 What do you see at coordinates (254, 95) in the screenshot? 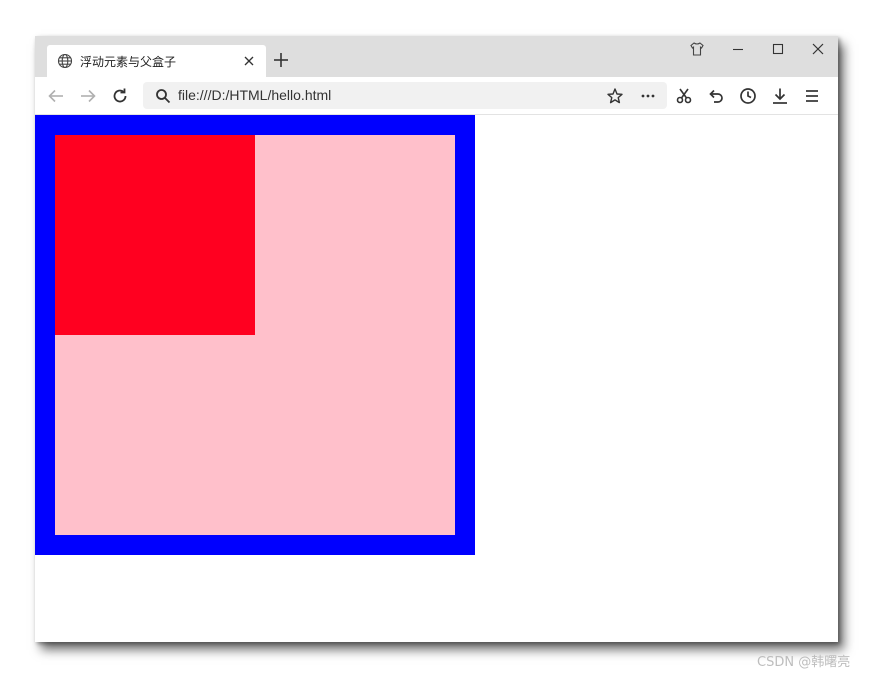
I see `url-text: file:///D:/HTML/hello.html` at bounding box center [254, 95].